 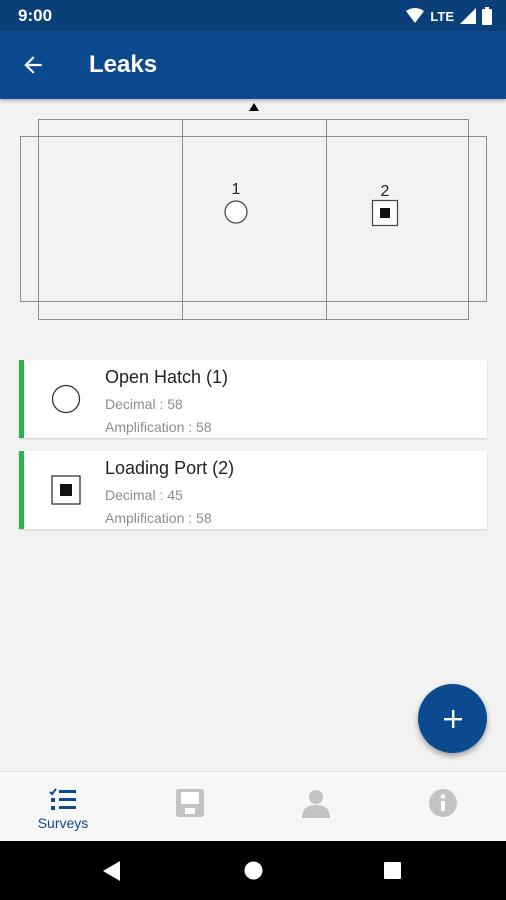 What do you see at coordinates (63, 823) in the screenshot?
I see `nav-label-surveys: Surveys` at bounding box center [63, 823].